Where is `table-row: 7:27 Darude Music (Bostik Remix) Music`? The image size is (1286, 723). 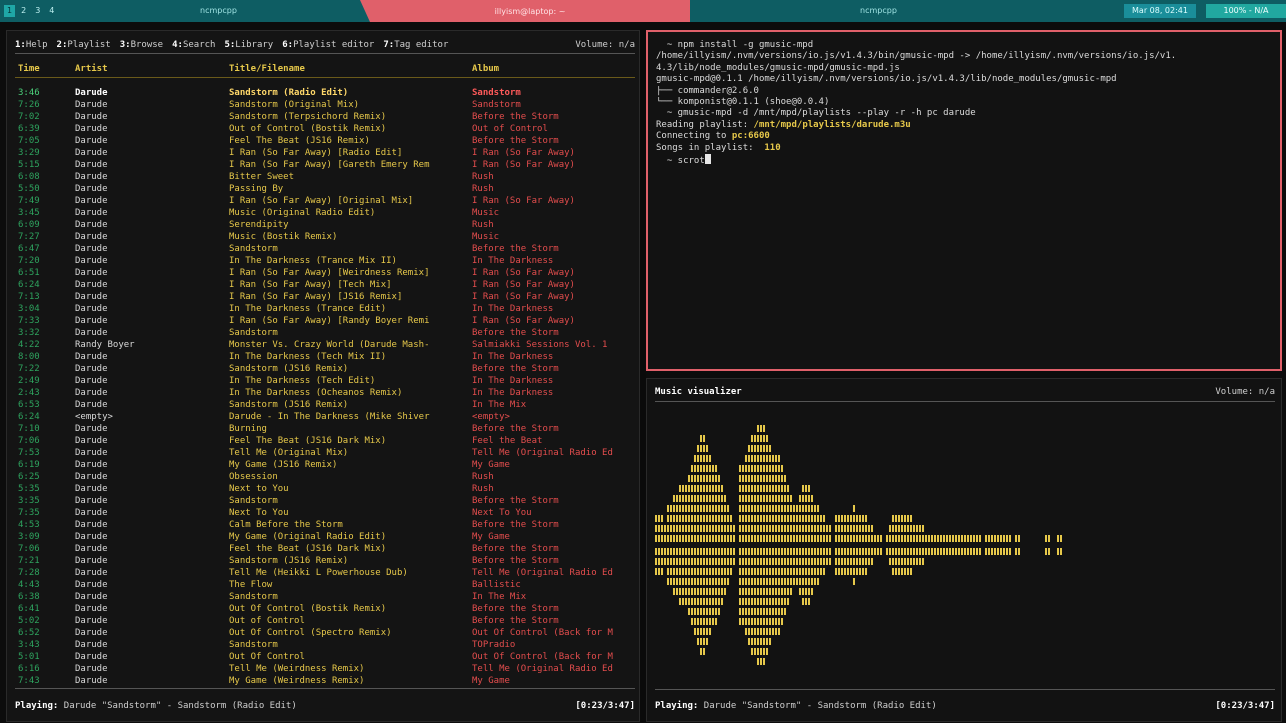
table-row: 7:27 Darude Music (Bostik Remix) Music is located at coordinates (326, 237).